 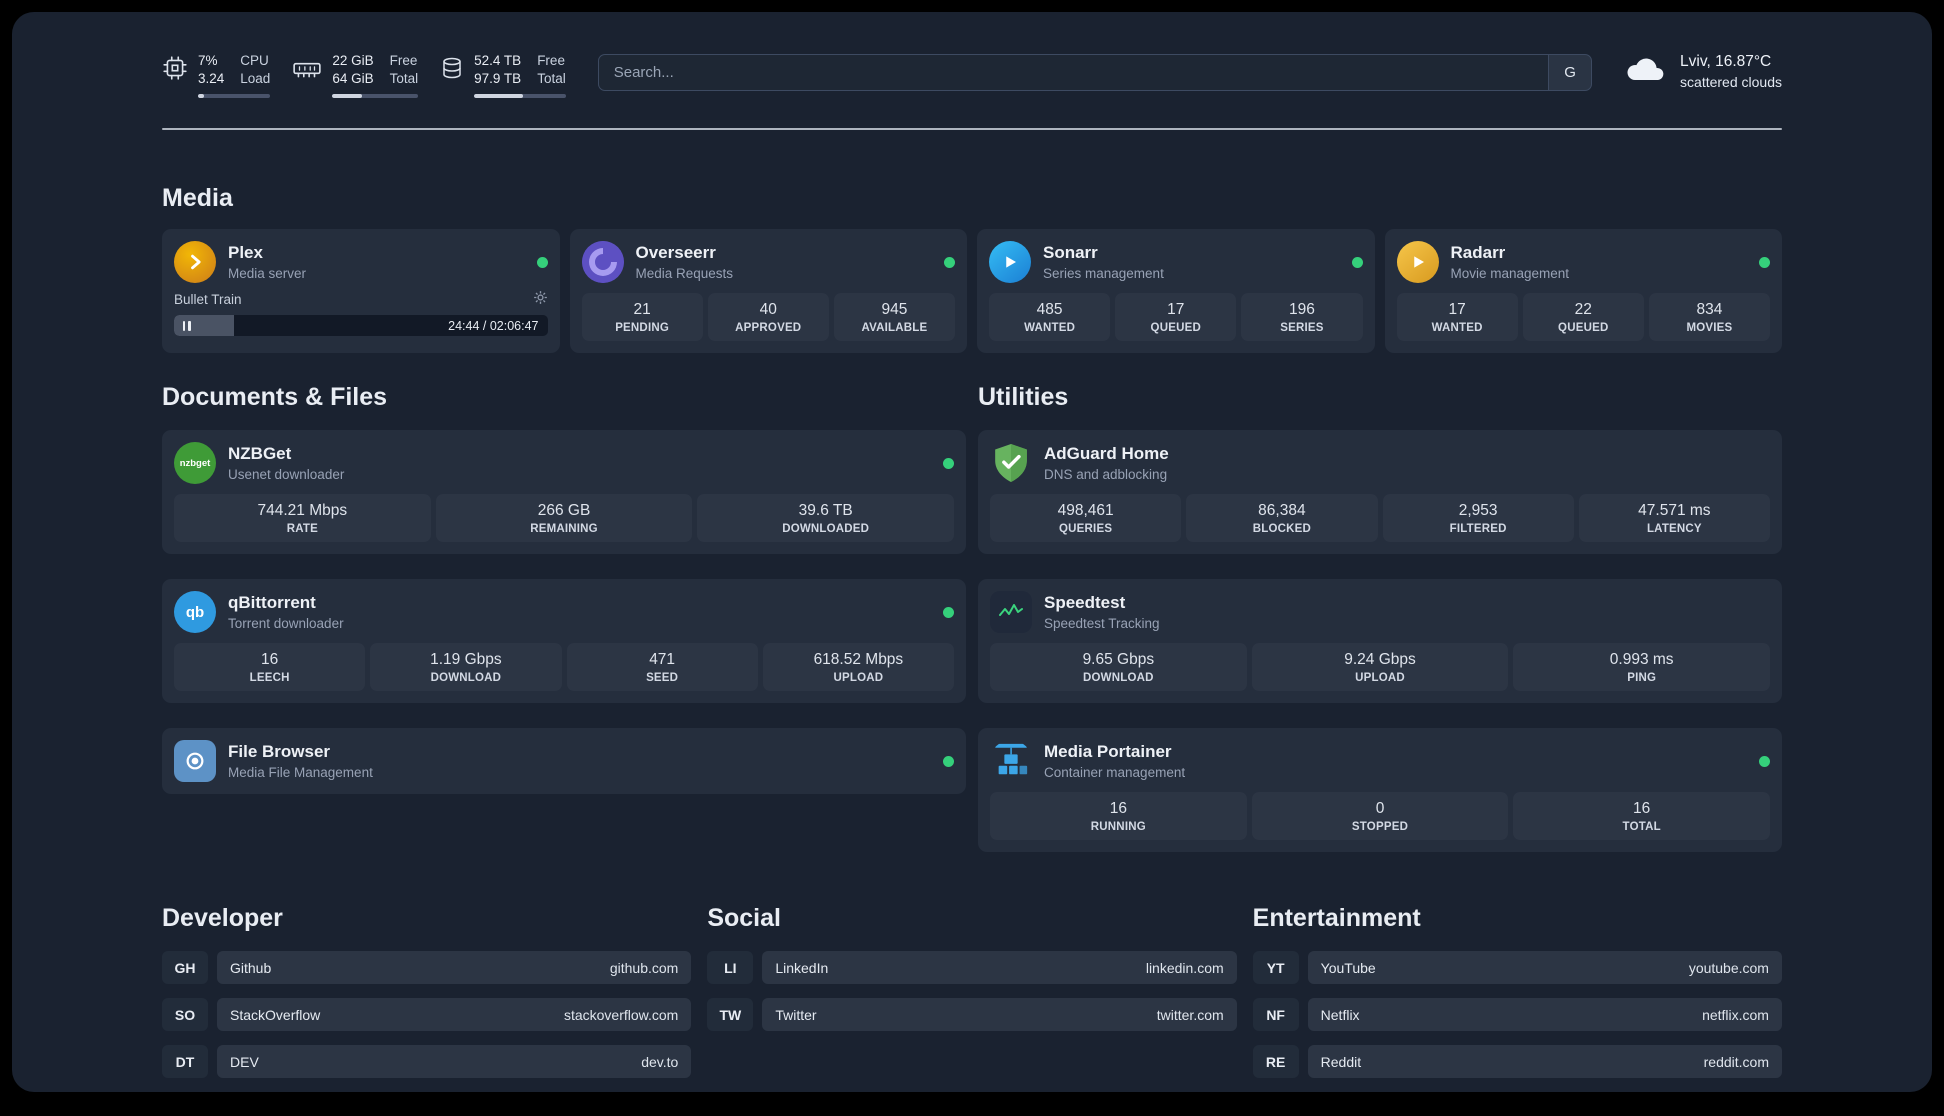 I want to click on disk-progress-bar, so click(x=520, y=96).